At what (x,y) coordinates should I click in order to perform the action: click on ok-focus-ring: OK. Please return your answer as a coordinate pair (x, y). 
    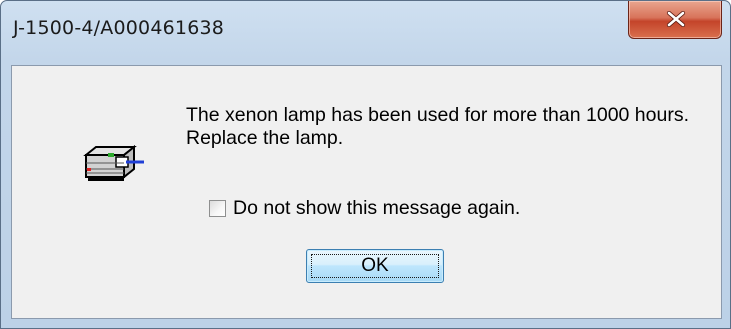
    Looking at the image, I should click on (375, 266).